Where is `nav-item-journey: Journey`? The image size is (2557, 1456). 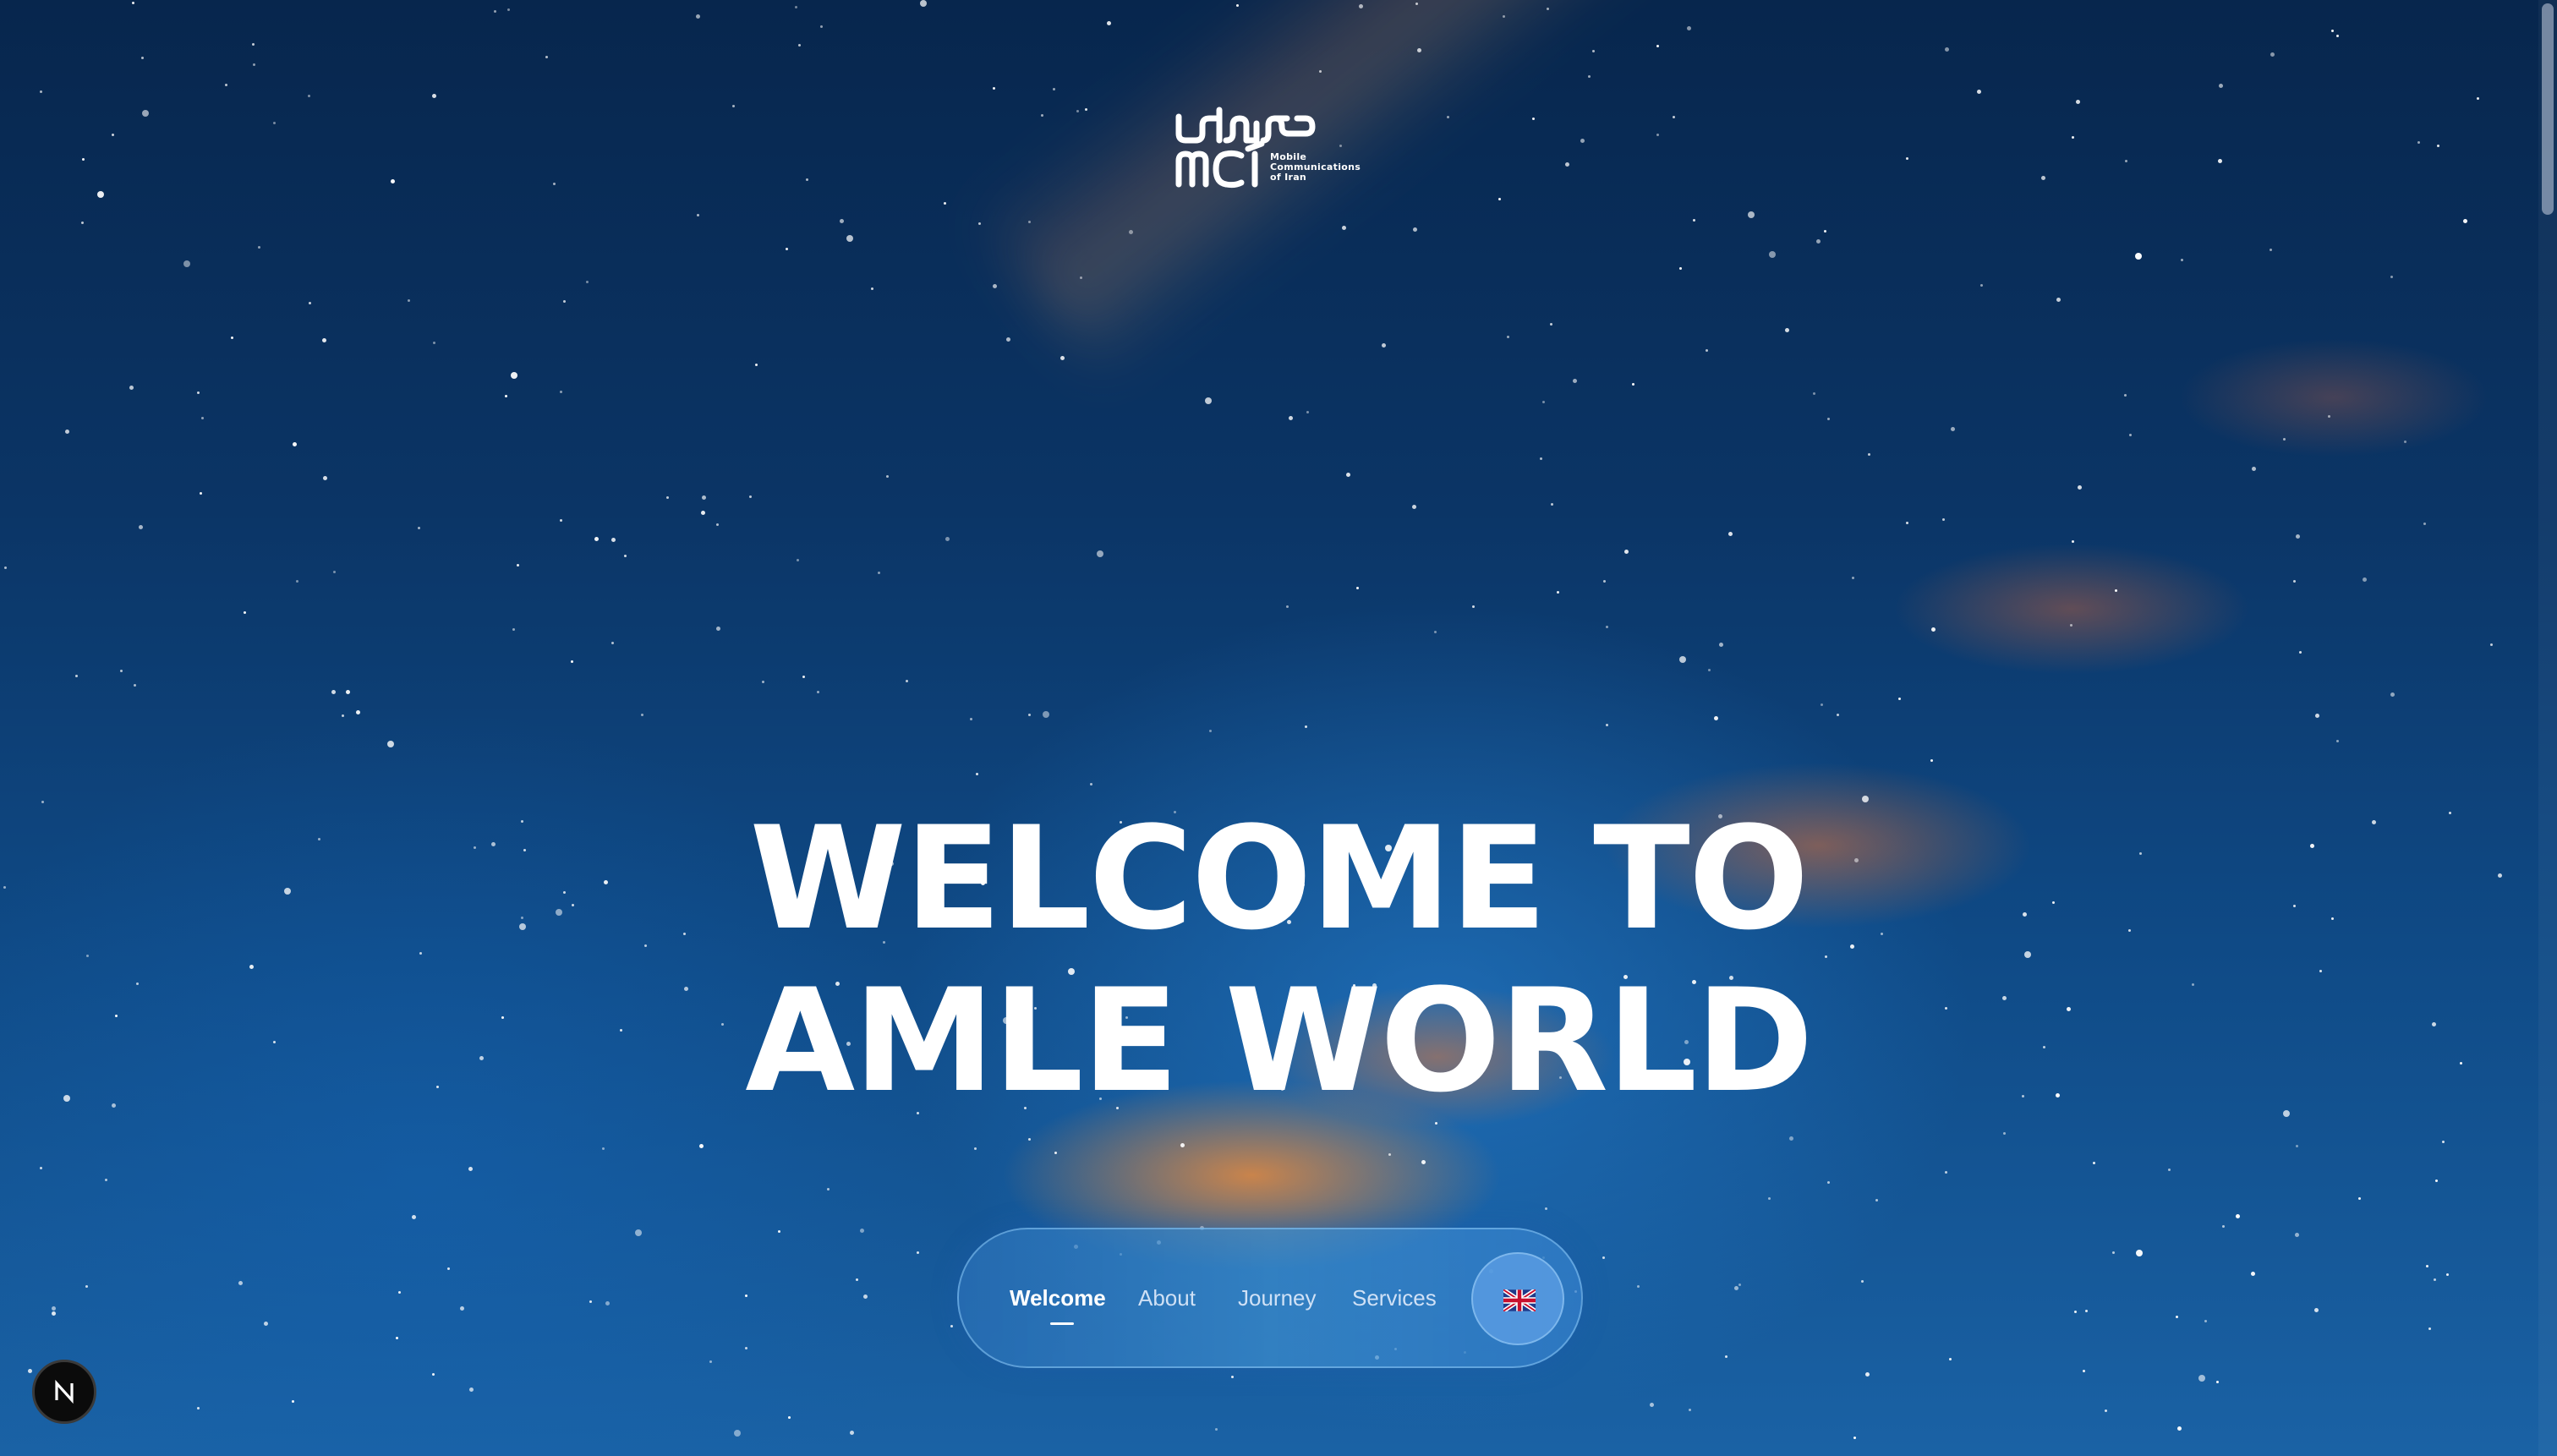 nav-item-journey: Journey is located at coordinates (1277, 1298).